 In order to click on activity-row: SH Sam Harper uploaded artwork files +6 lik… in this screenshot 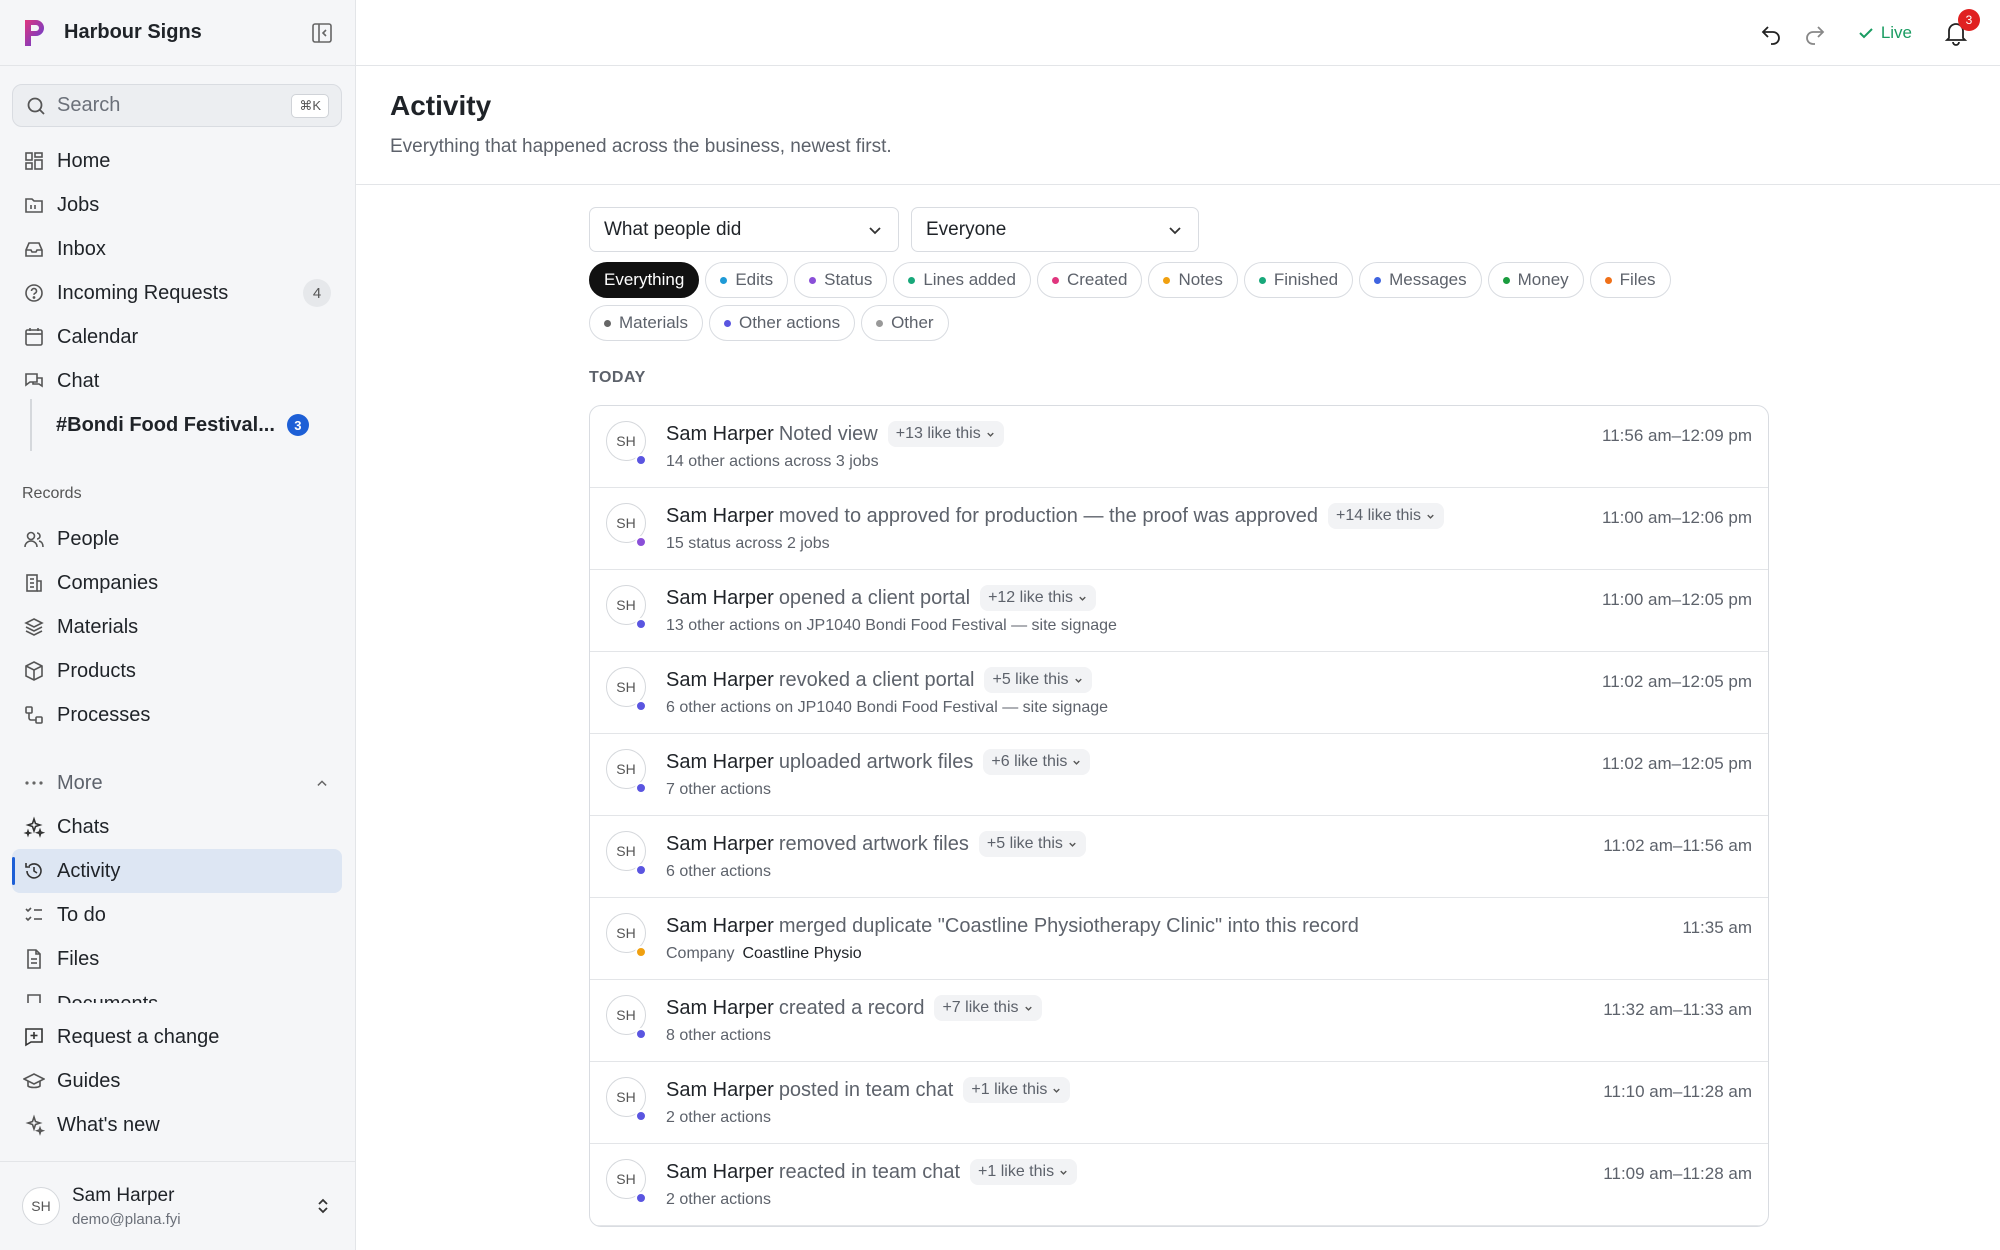, I will do `click(1179, 775)`.